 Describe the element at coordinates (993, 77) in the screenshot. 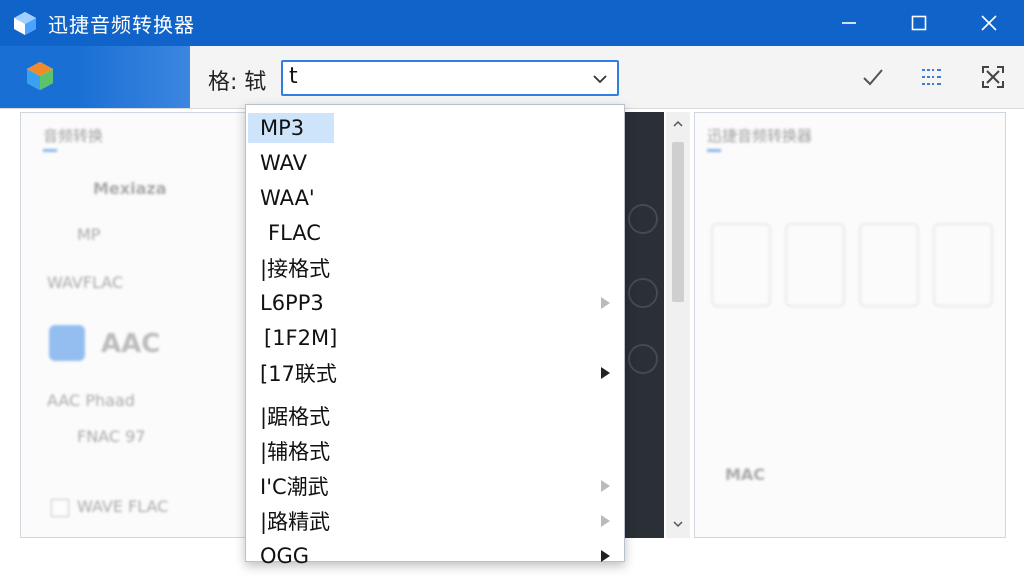

I see `fullscreen-icon` at that location.